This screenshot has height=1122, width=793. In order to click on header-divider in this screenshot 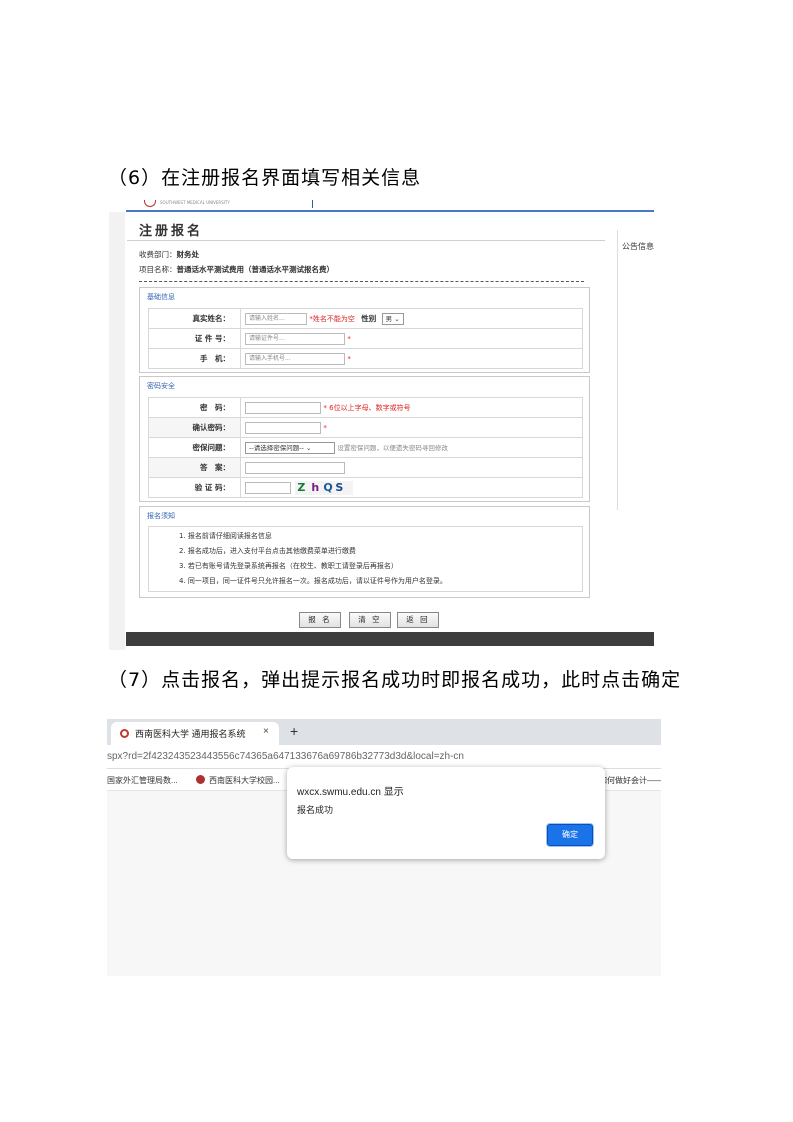, I will do `click(312, 204)`.